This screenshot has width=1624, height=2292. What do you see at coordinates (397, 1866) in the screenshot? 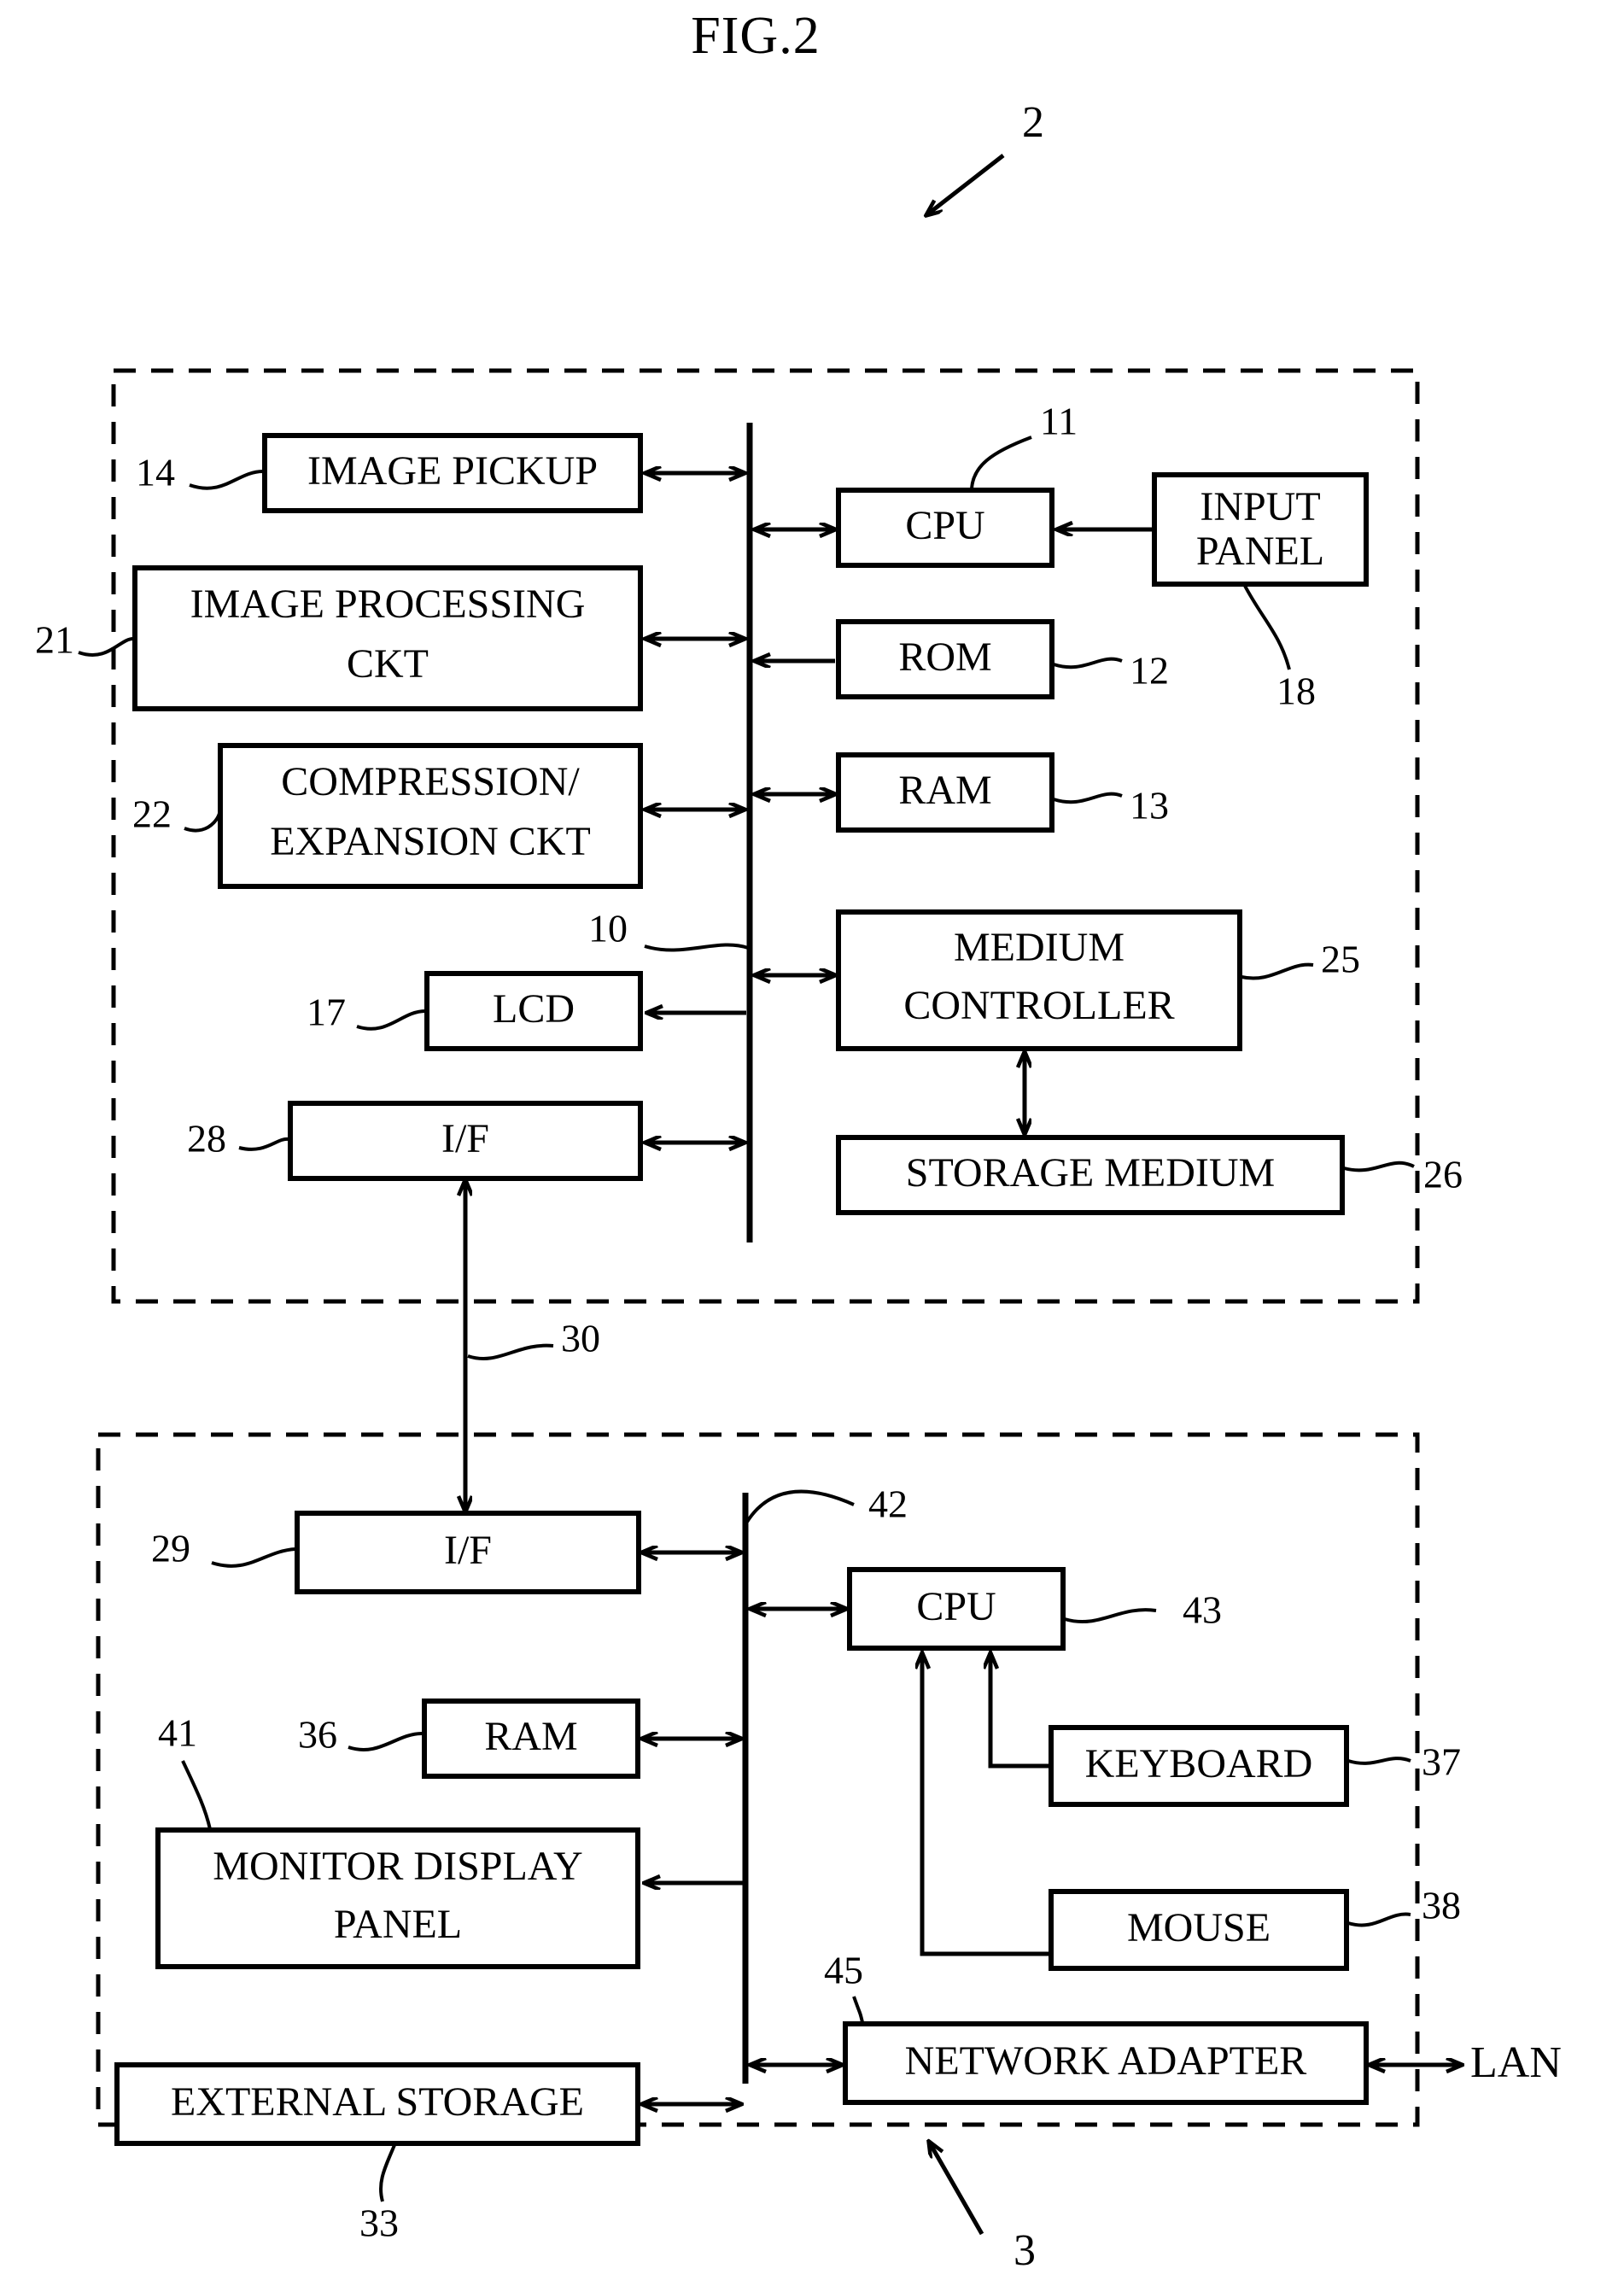
I see `block-label-monitor-line1: MONITOR DISPLAY` at bounding box center [397, 1866].